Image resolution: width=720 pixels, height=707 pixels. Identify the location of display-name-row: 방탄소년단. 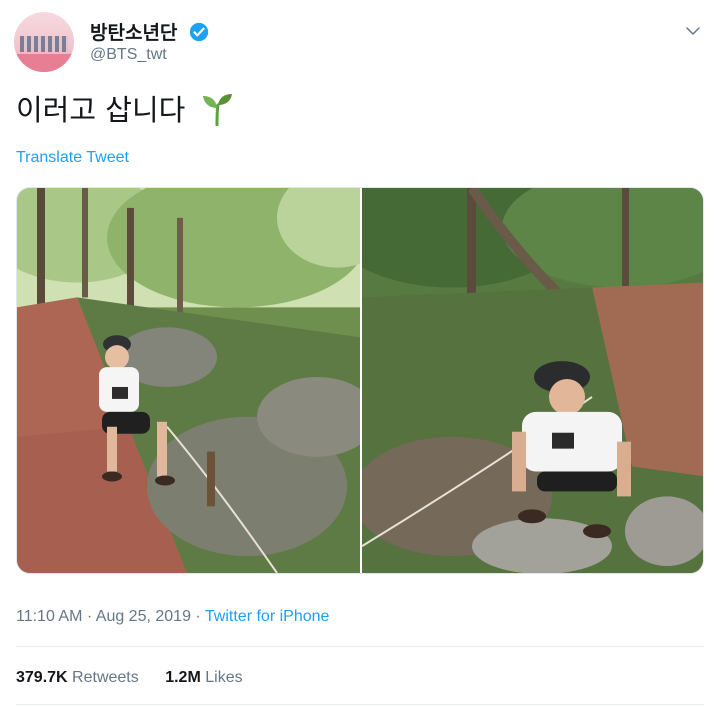
(149, 31).